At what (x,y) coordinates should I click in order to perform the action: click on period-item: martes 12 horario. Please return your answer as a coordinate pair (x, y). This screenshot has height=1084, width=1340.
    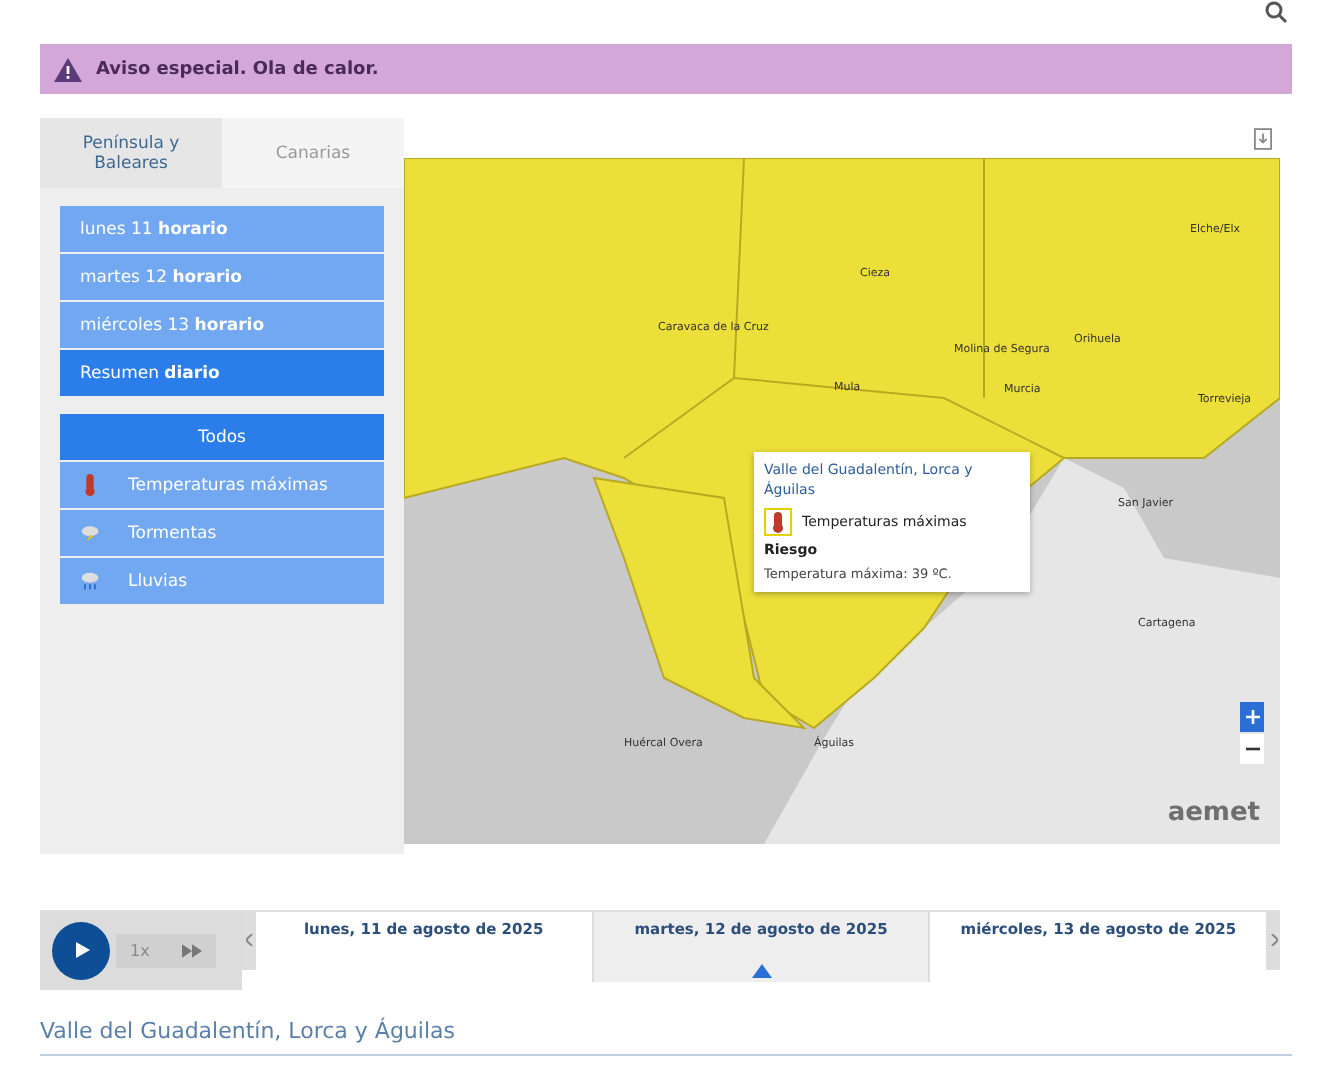
    Looking at the image, I should click on (222, 277).